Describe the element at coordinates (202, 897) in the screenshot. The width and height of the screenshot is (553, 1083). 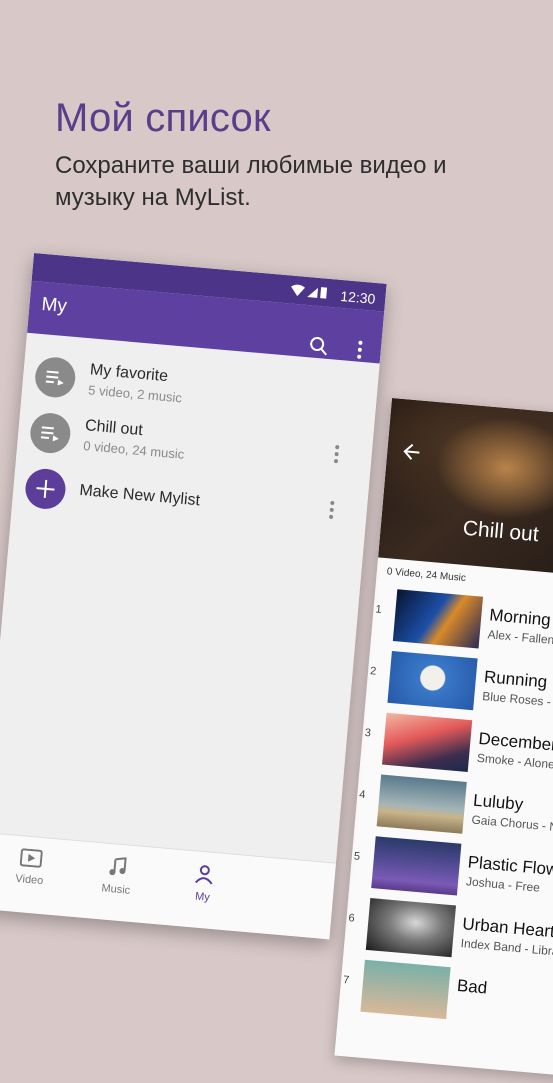
I see `nav-label: My` at that location.